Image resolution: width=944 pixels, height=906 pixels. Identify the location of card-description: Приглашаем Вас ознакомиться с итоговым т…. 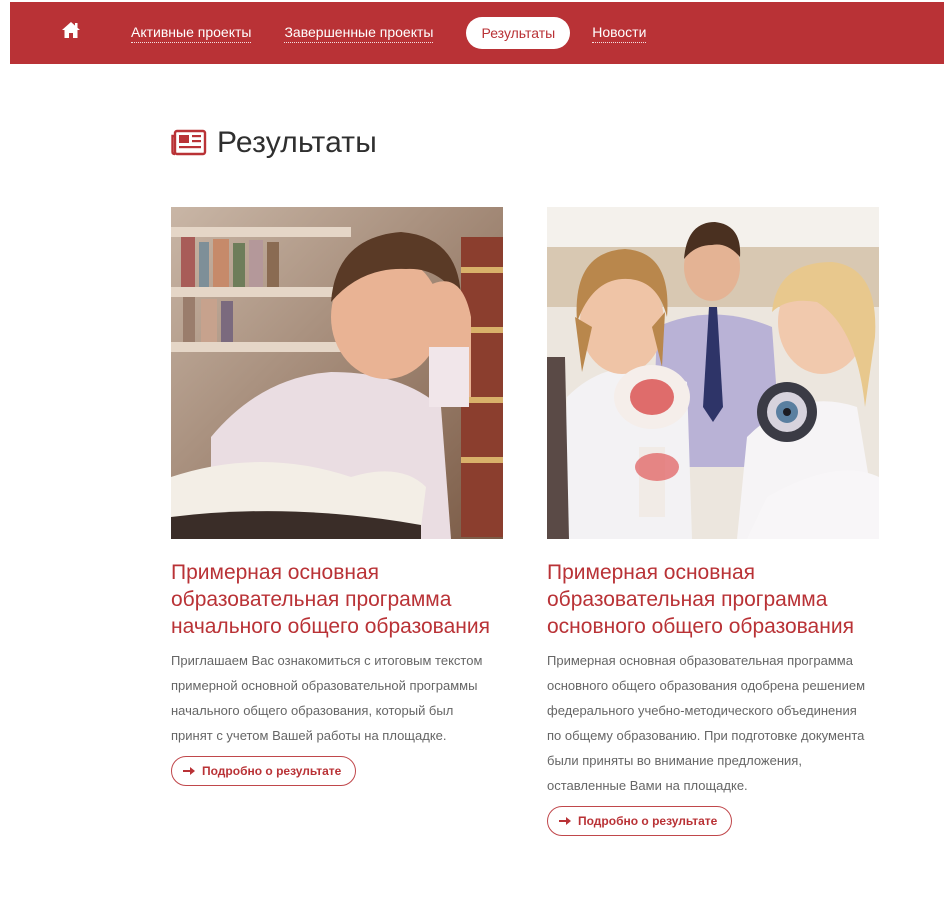
(327, 698).